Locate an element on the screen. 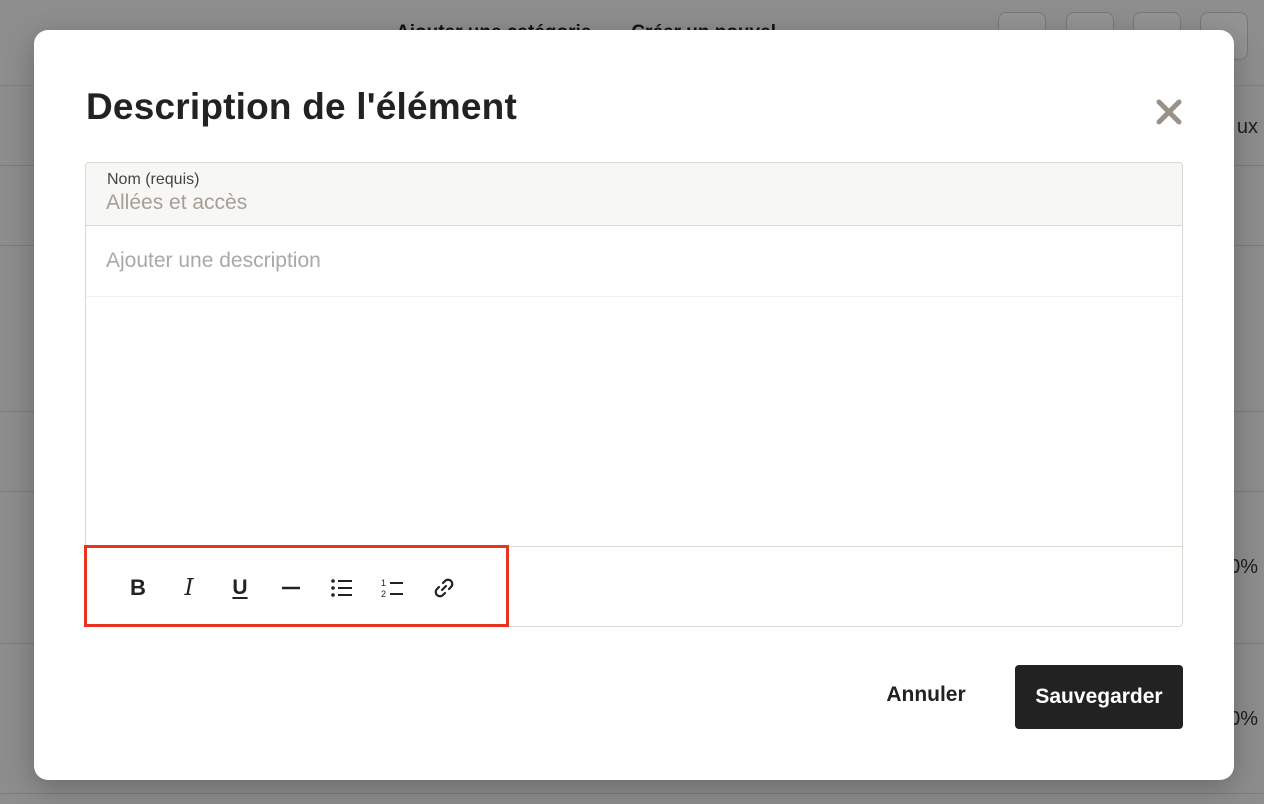 The height and width of the screenshot is (804, 1264). bullet-list-button is located at coordinates (342, 588).